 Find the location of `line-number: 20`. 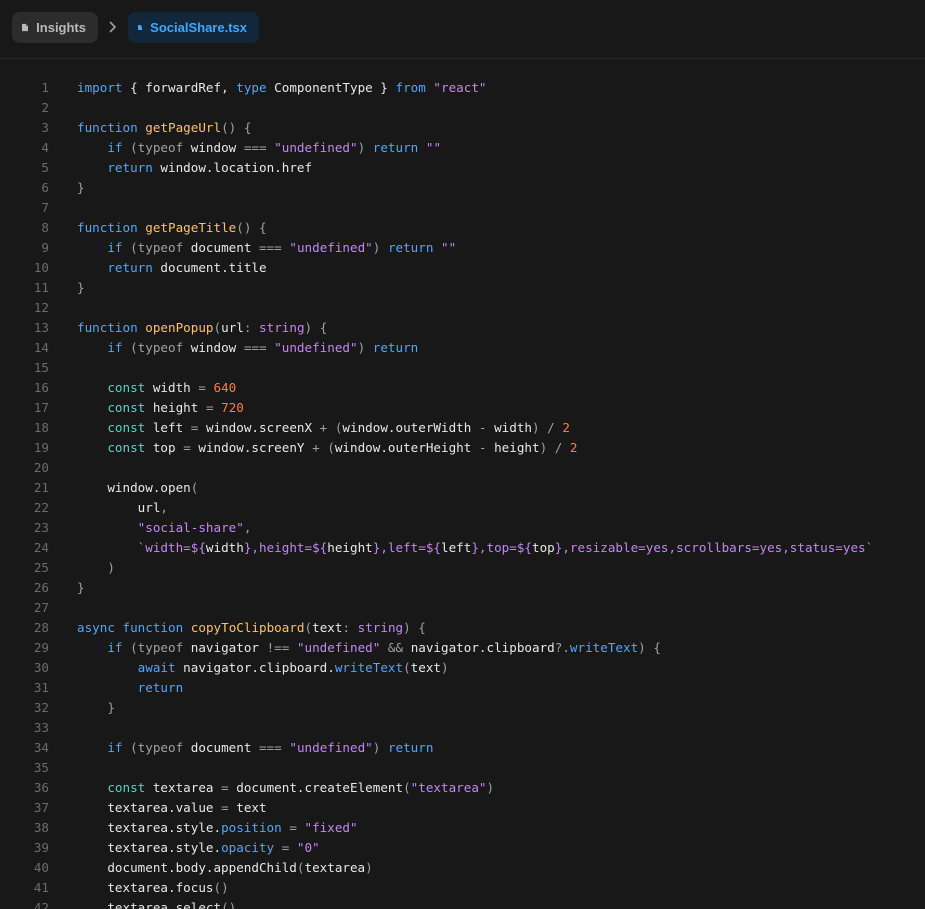

line-number: 20 is located at coordinates (41, 467).